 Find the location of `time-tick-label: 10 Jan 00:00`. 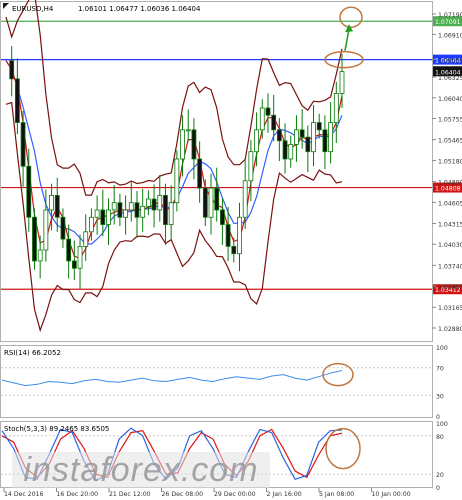

time-tick-label: 10 Jan 00:00 is located at coordinates (391, 494).